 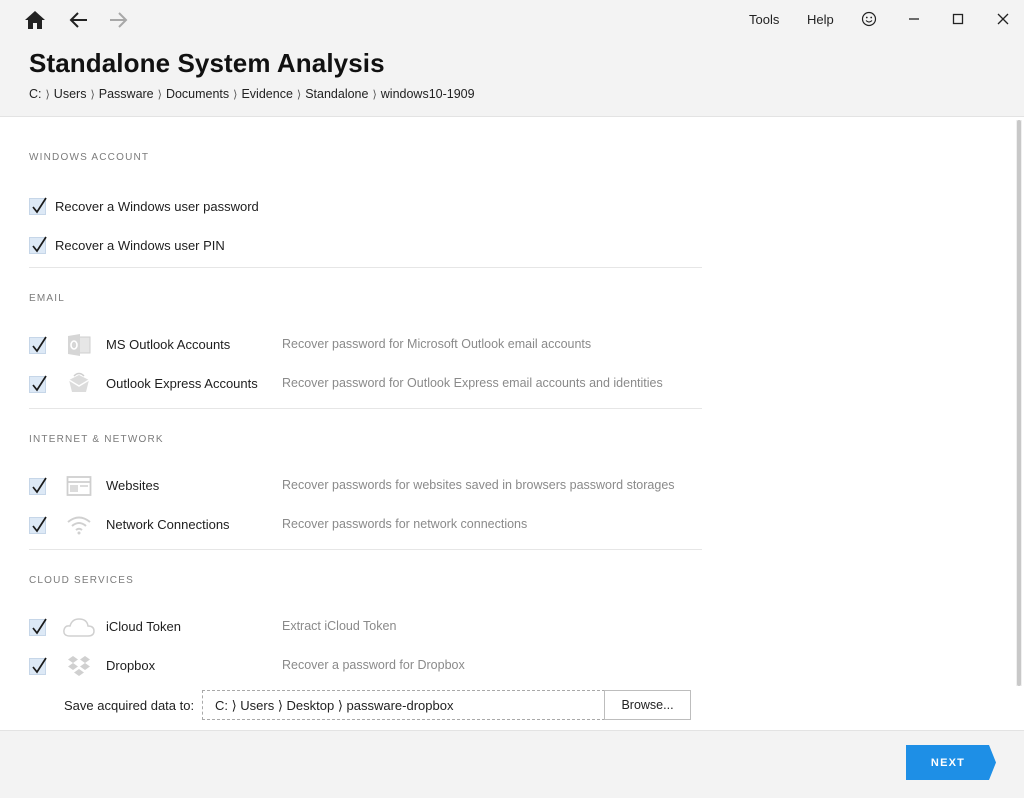 What do you see at coordinates (336, 94) in the screenshot?
I see `breadcrumb-item: Standalone` at bounding box center [336, 94].